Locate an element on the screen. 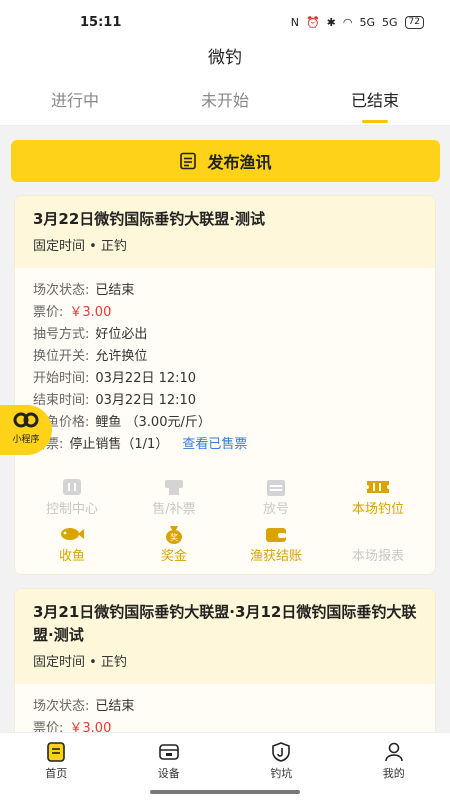  detail-row-swap: 换位开关: 允许换位 is located at coordinates (90, 356).